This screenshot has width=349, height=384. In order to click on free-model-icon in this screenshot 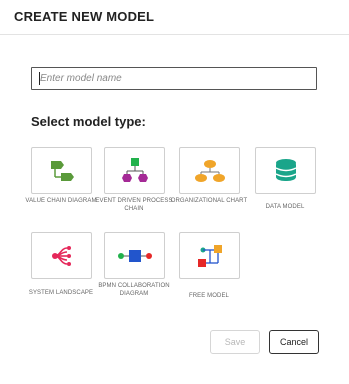, I will do `click(209, 255)`.